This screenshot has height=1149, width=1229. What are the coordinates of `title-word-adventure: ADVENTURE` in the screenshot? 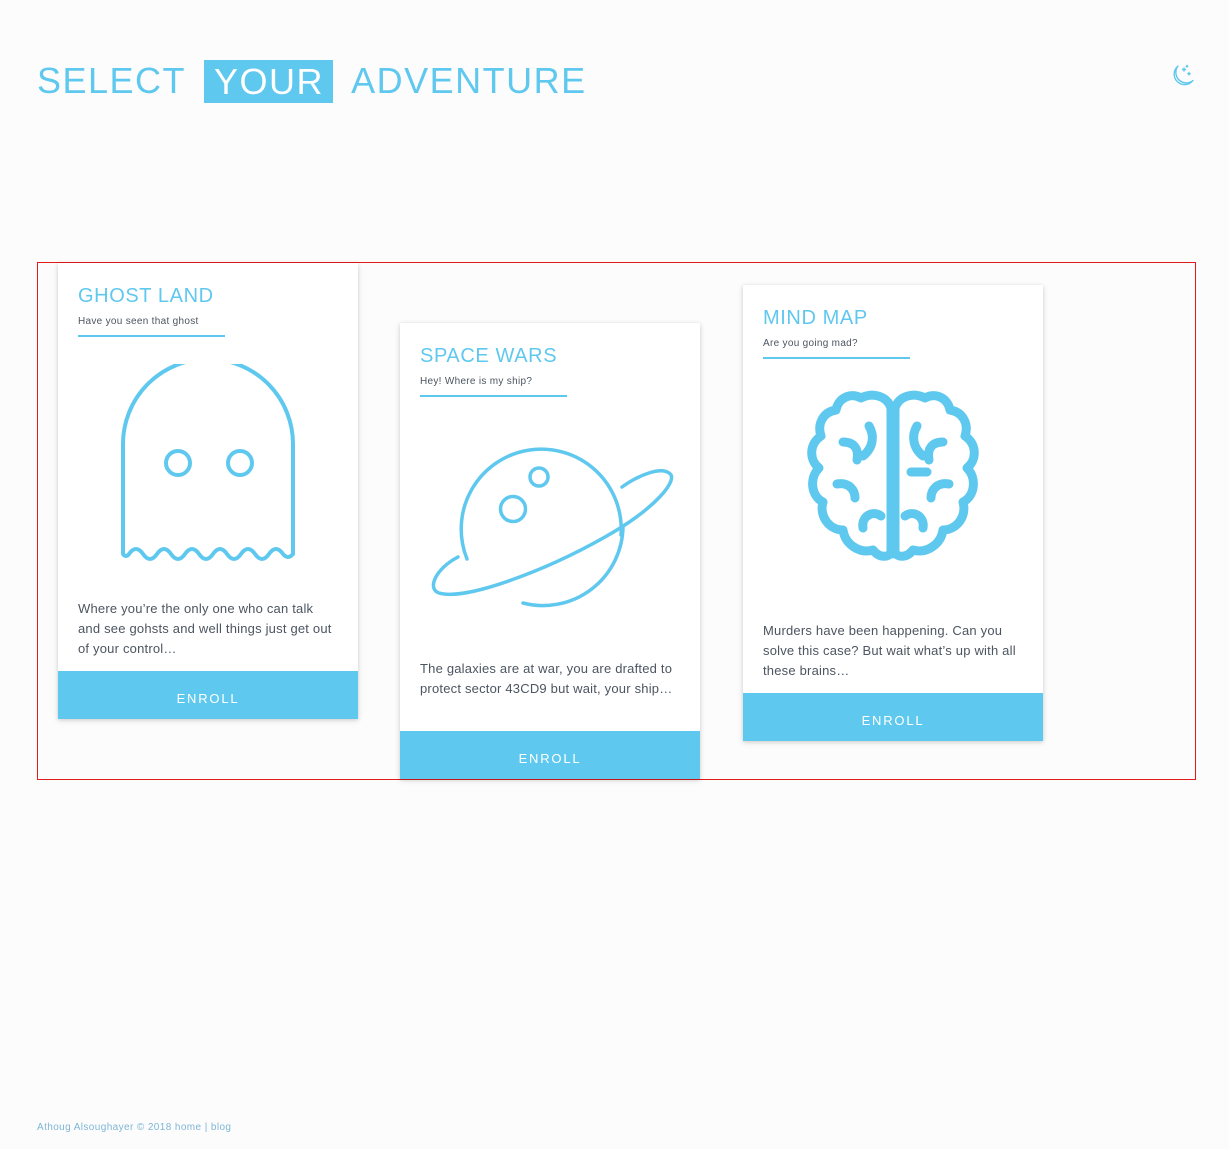 It's located at (469, 80).